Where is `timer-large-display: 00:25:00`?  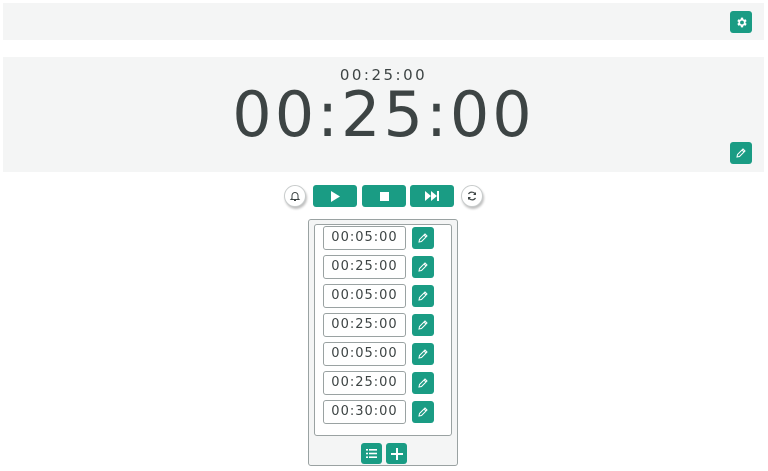 timer-large-display: 00:25:00 is located at coordinates (383, 114).